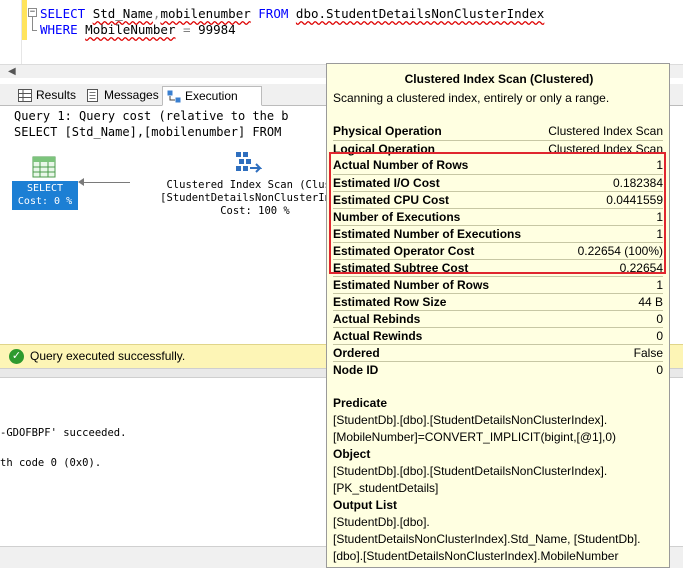 Image resolution: width=683 pixels, height=568 pixels. What do you see at coordinates (45, 188) in the screenshot?
I see `select-node-label: SELECT` at bounding box center [45, 188].